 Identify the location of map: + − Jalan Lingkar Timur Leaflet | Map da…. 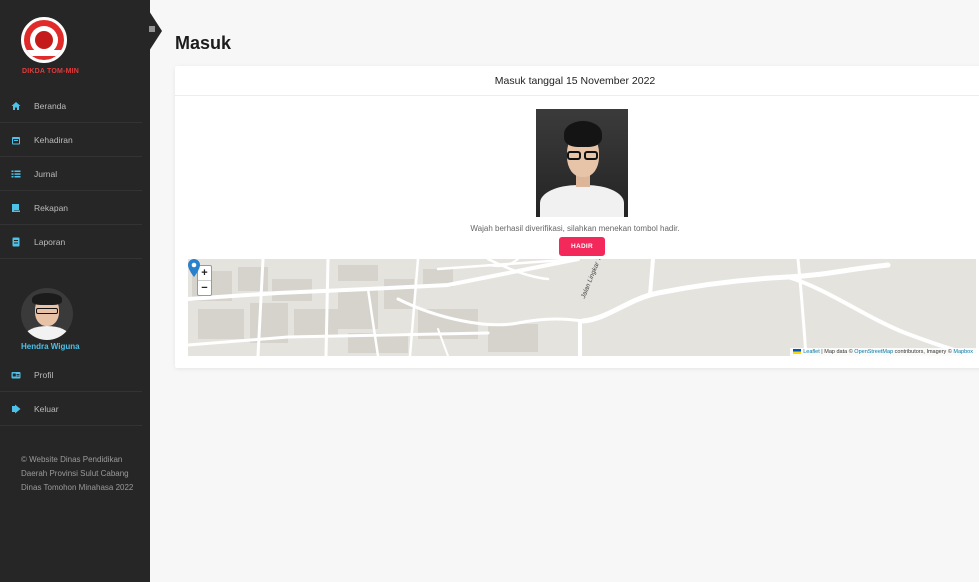
(582, 307).